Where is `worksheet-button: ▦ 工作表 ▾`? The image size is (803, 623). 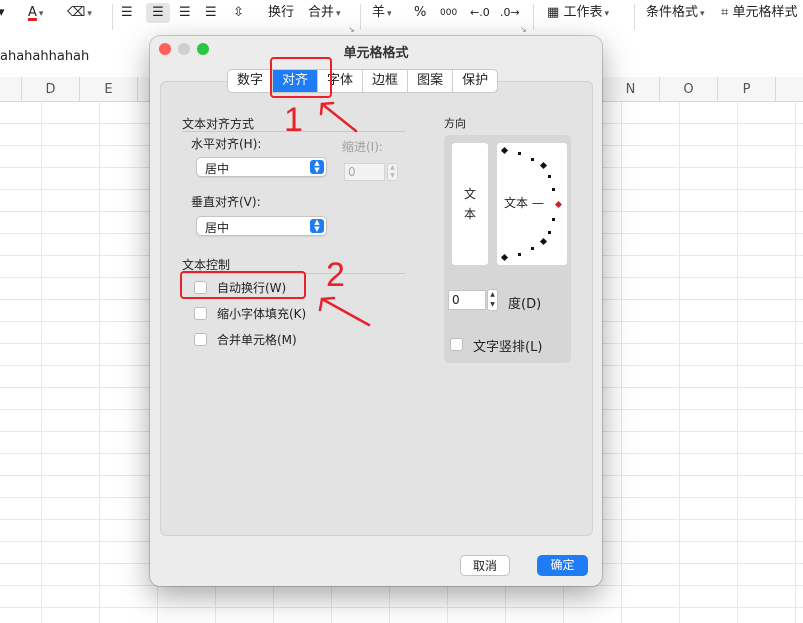 worksheet-button: ▦ 工作表 ▾ is located at coordinates (578, 13).